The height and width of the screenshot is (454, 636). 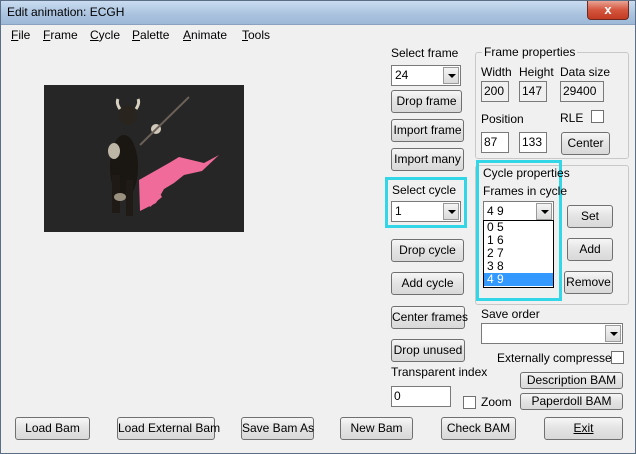 What do you see at coordinates (590, 216) in the screenshot?
I see `set-button: Set` at bounding box center [590, 216].